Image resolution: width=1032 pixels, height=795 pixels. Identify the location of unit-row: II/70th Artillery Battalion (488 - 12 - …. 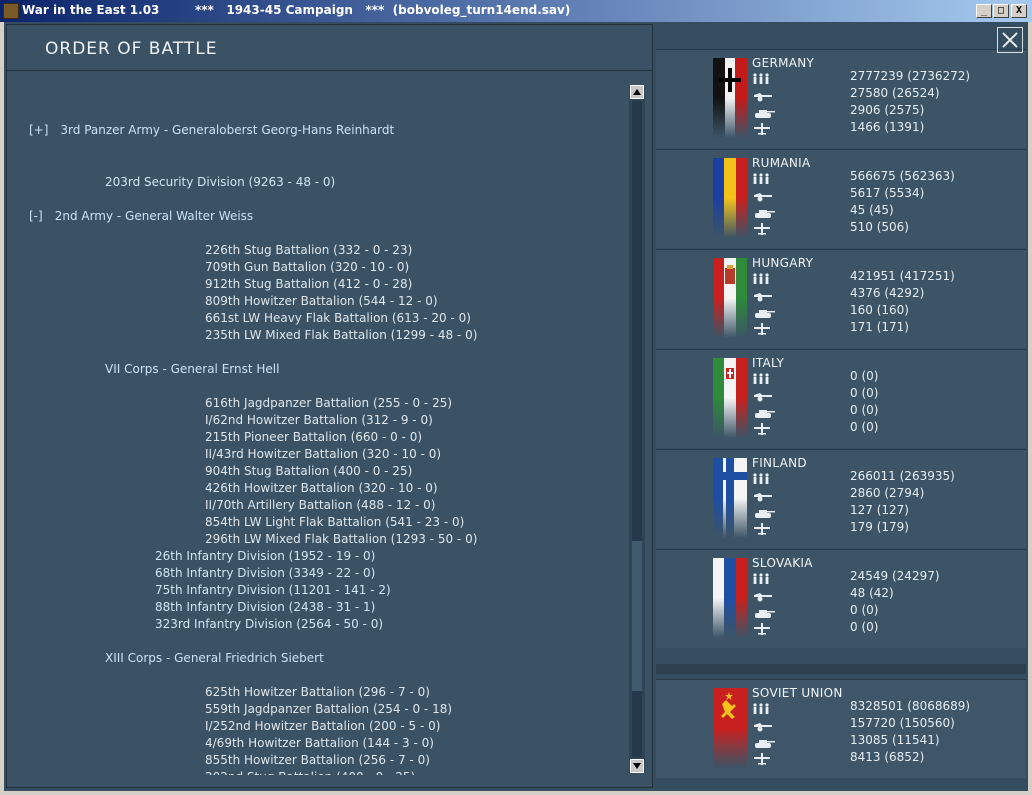
(320, 506).